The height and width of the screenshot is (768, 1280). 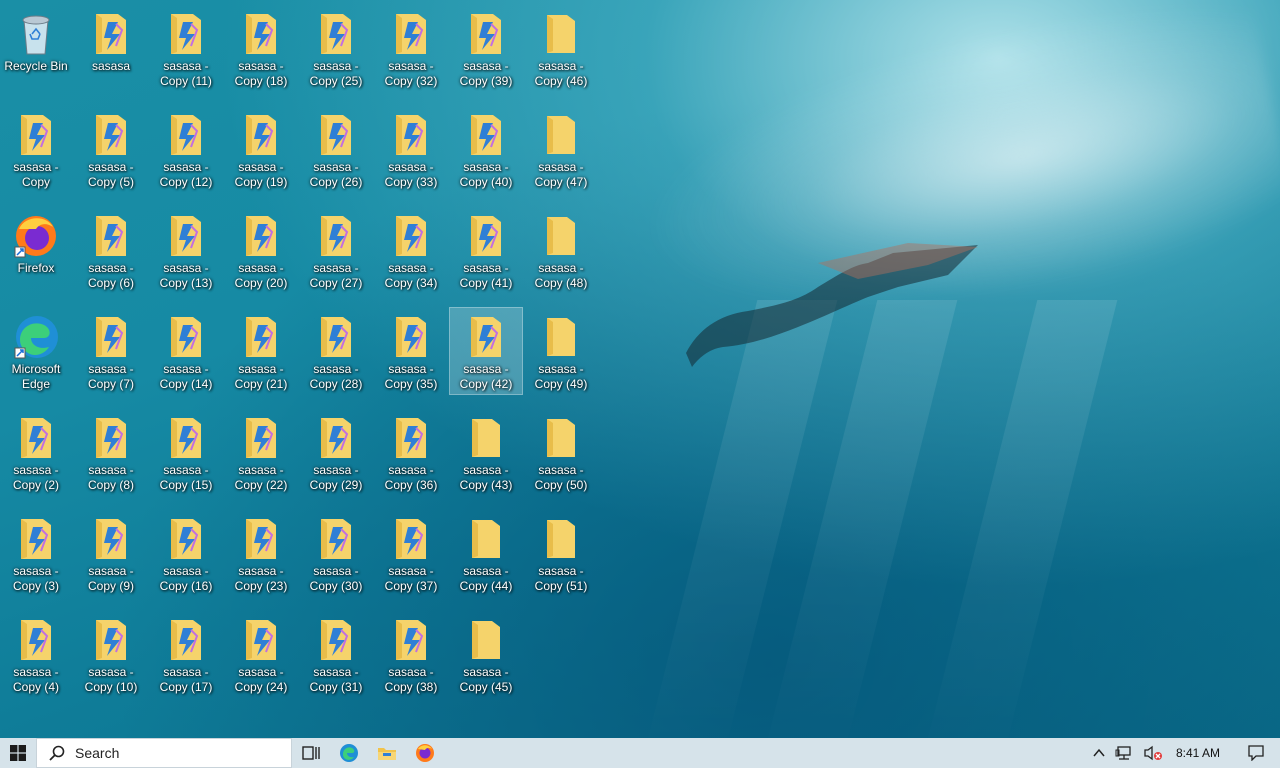 I want to click on desktop-icon-label: sasasa - Copy (34), so click(x=411, y=275).